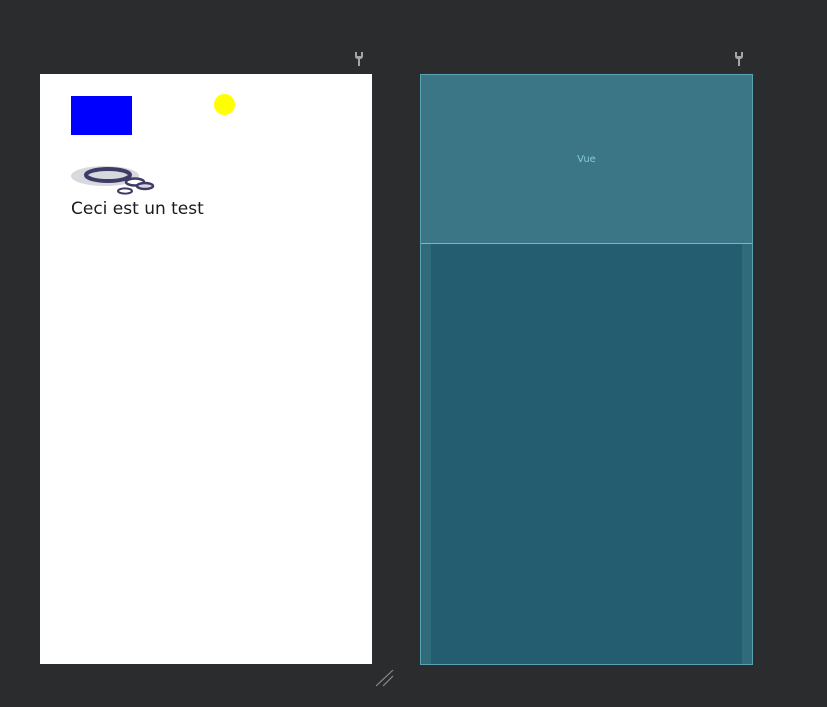  I want to click on blueprint-settings-wrench-icon, so click(739, 59).